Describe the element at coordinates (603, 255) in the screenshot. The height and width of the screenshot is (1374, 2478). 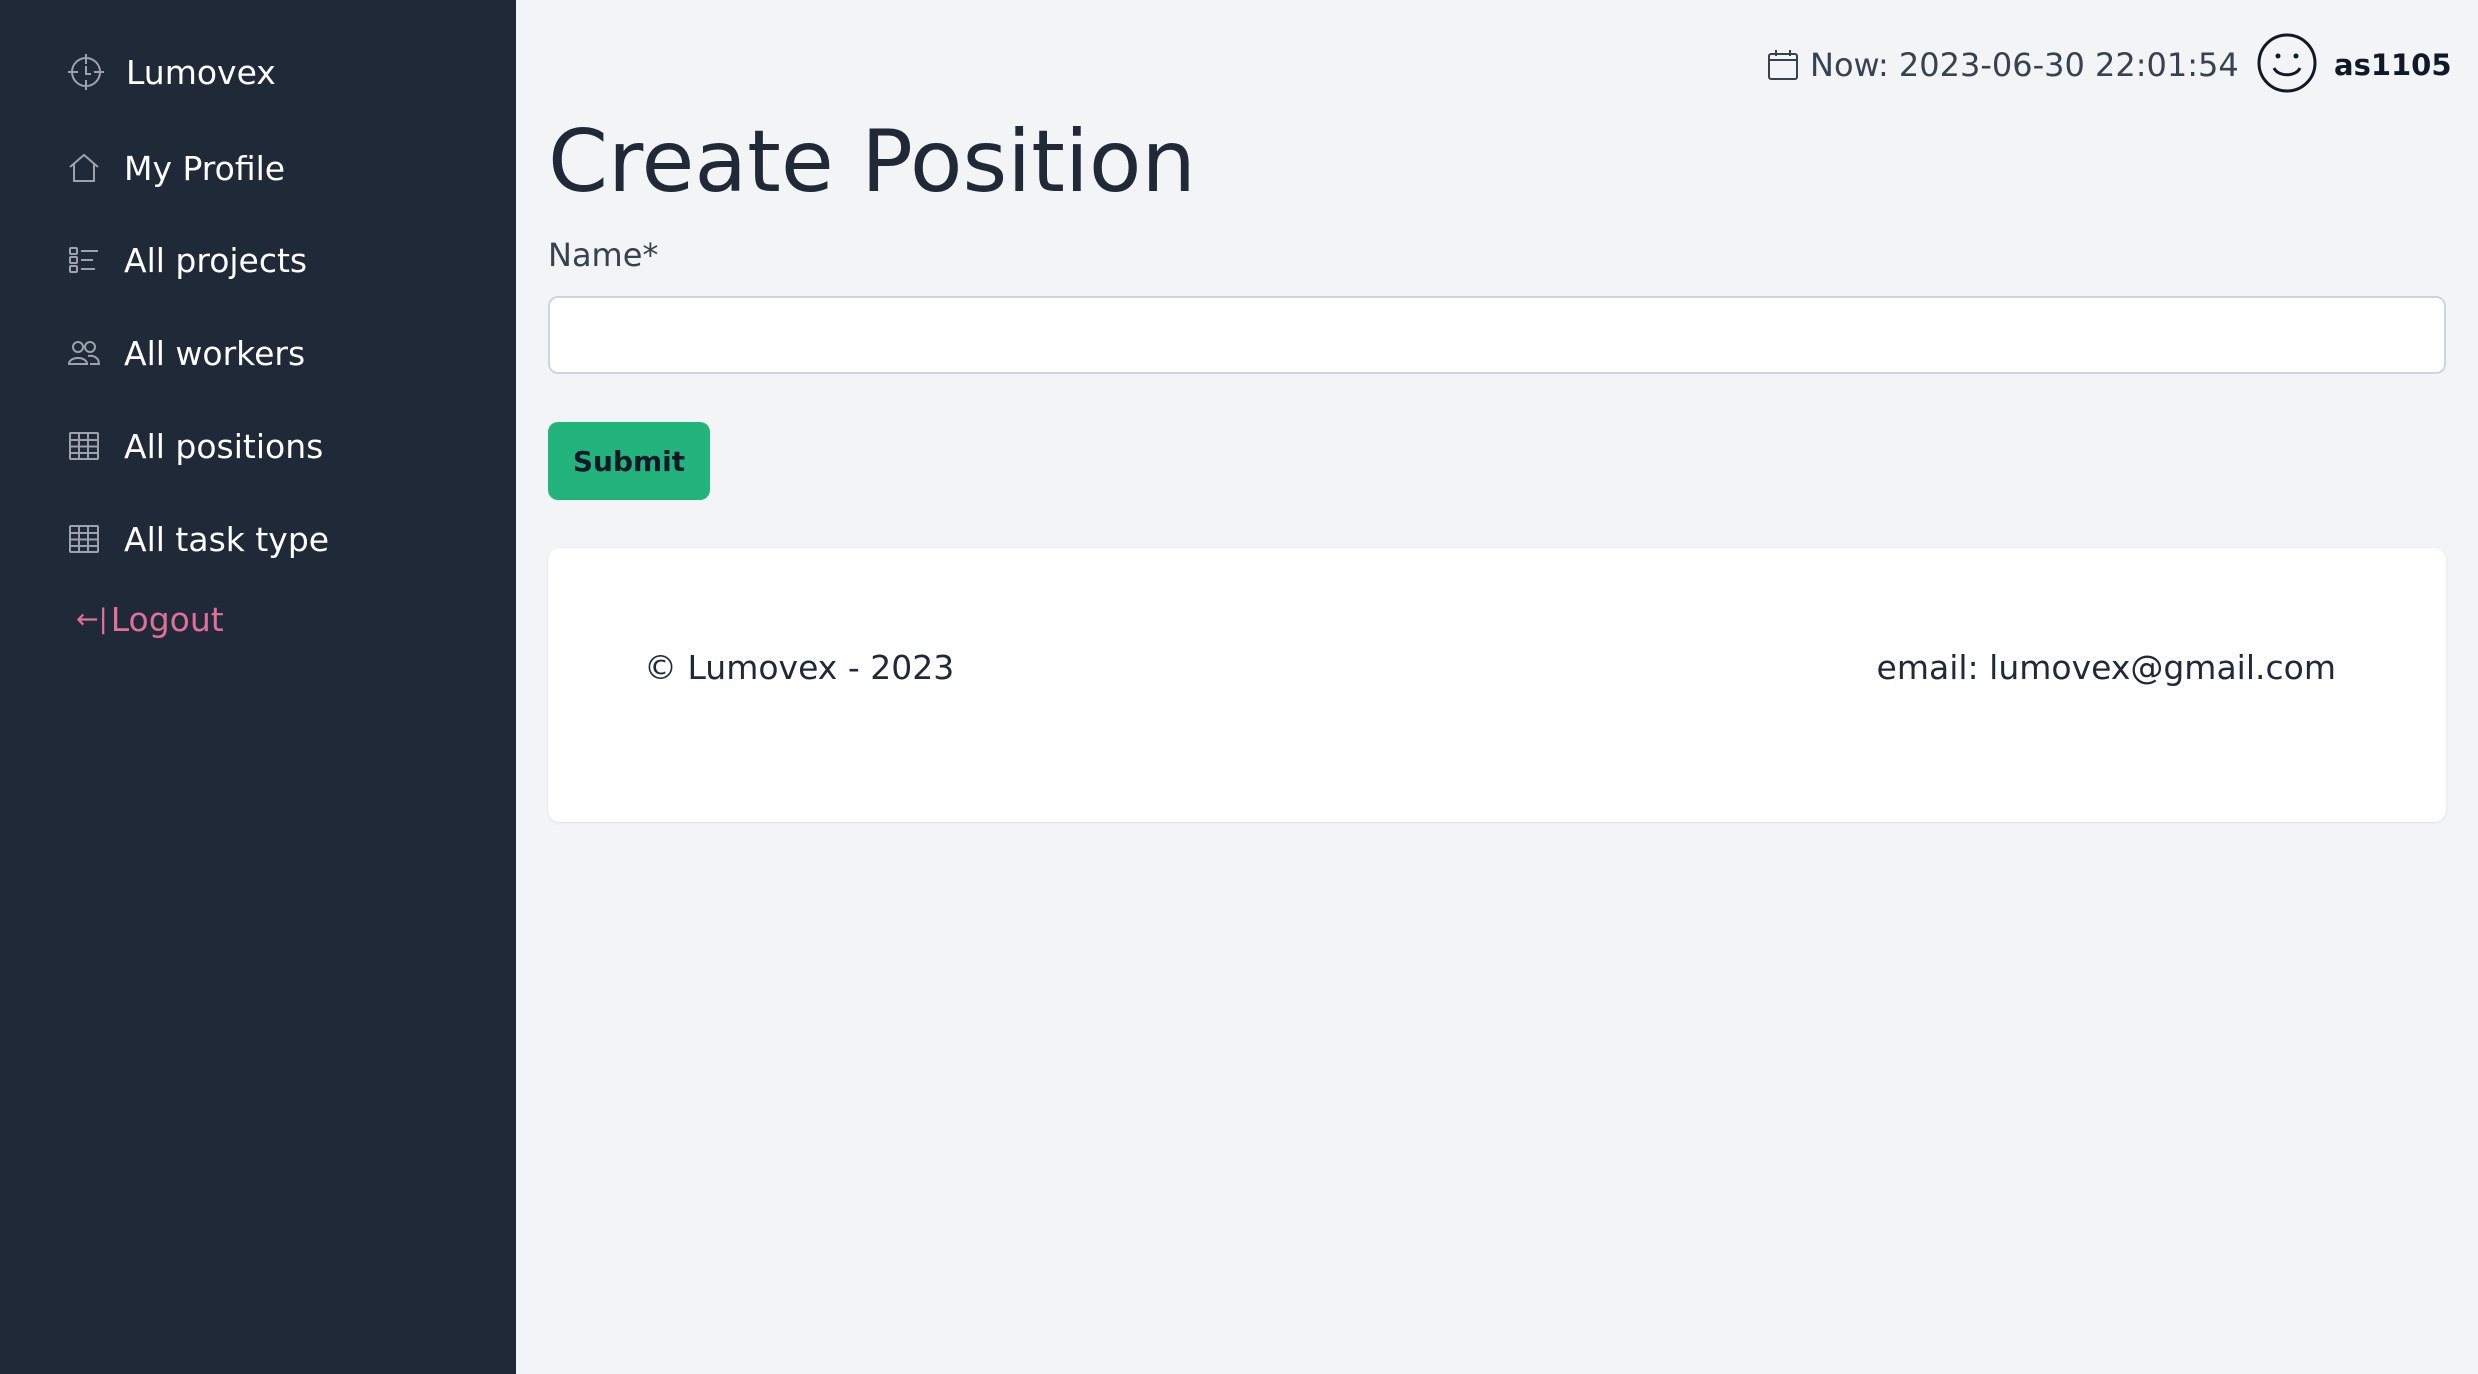
I see `name-field-label: Name*` at that location.